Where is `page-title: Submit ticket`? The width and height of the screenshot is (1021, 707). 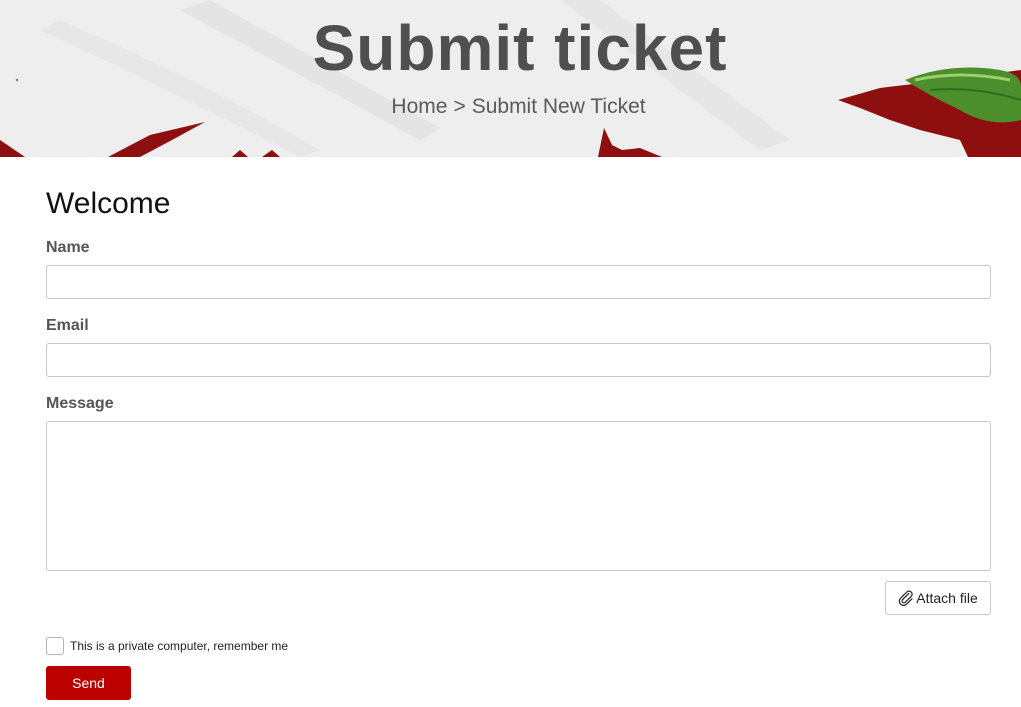 page-title: Submit ticket is located at coordinates (520, 48).